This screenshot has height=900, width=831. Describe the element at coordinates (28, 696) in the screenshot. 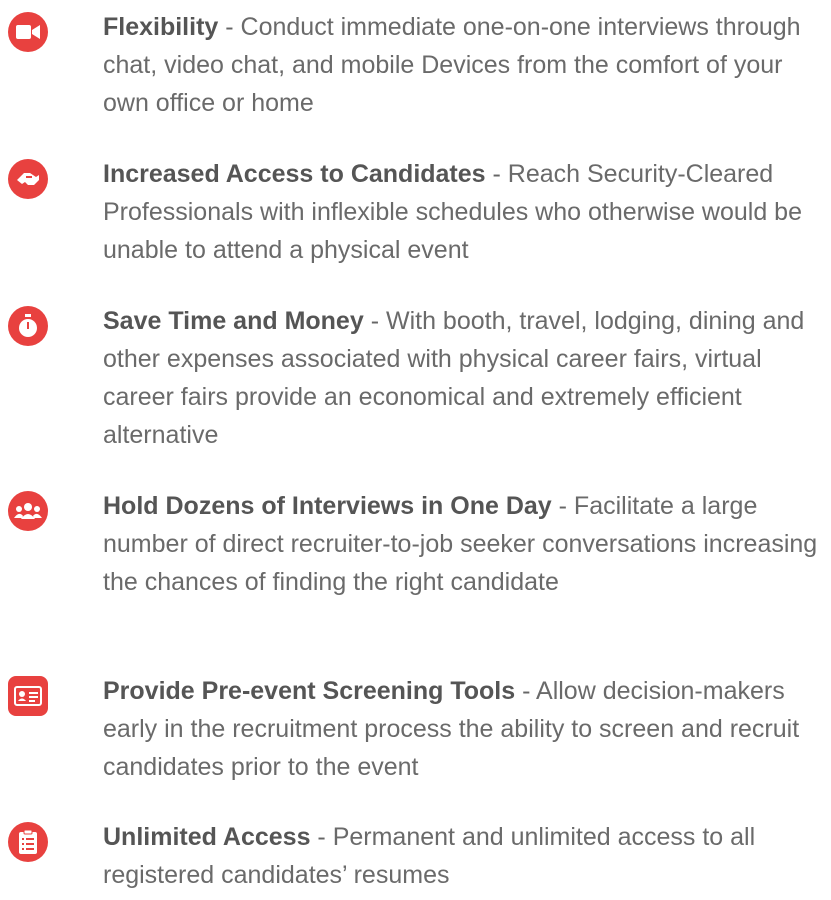

I see `id-card-icon` at that location.